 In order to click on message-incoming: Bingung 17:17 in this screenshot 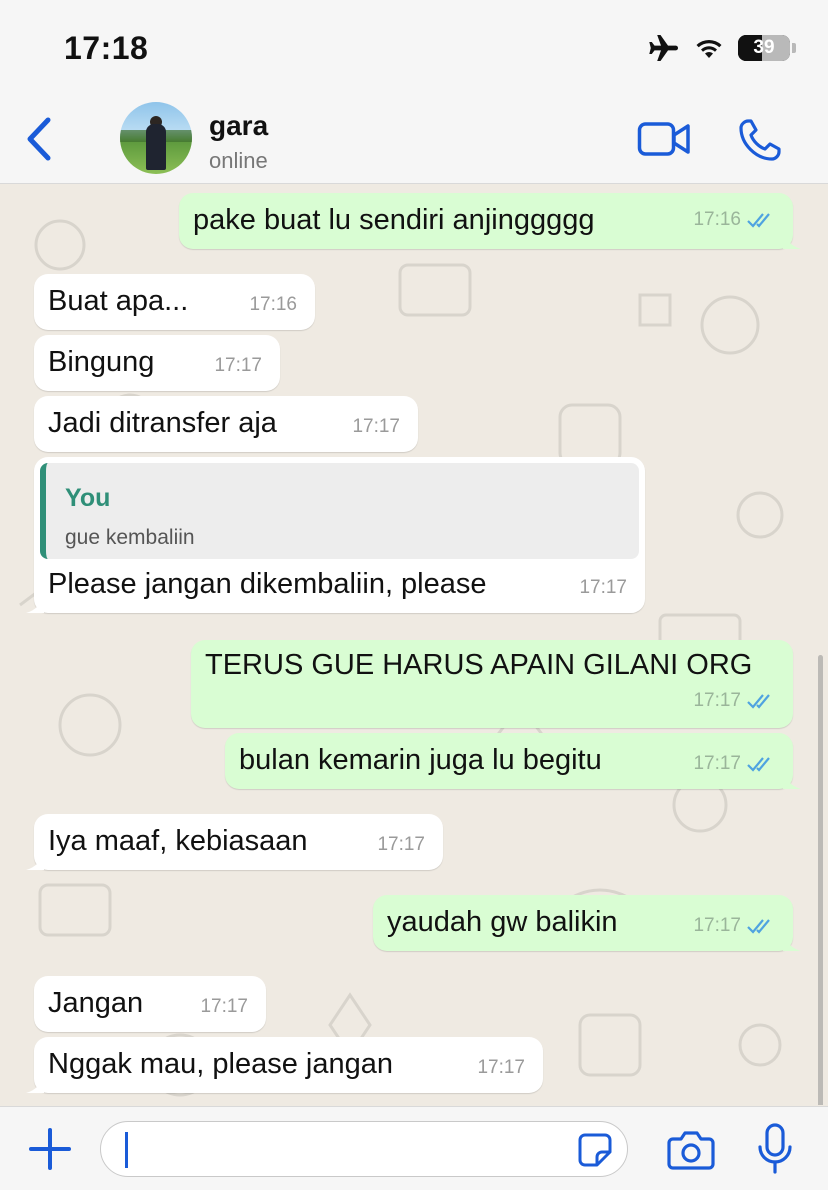, I will do `click(157, 363)`.